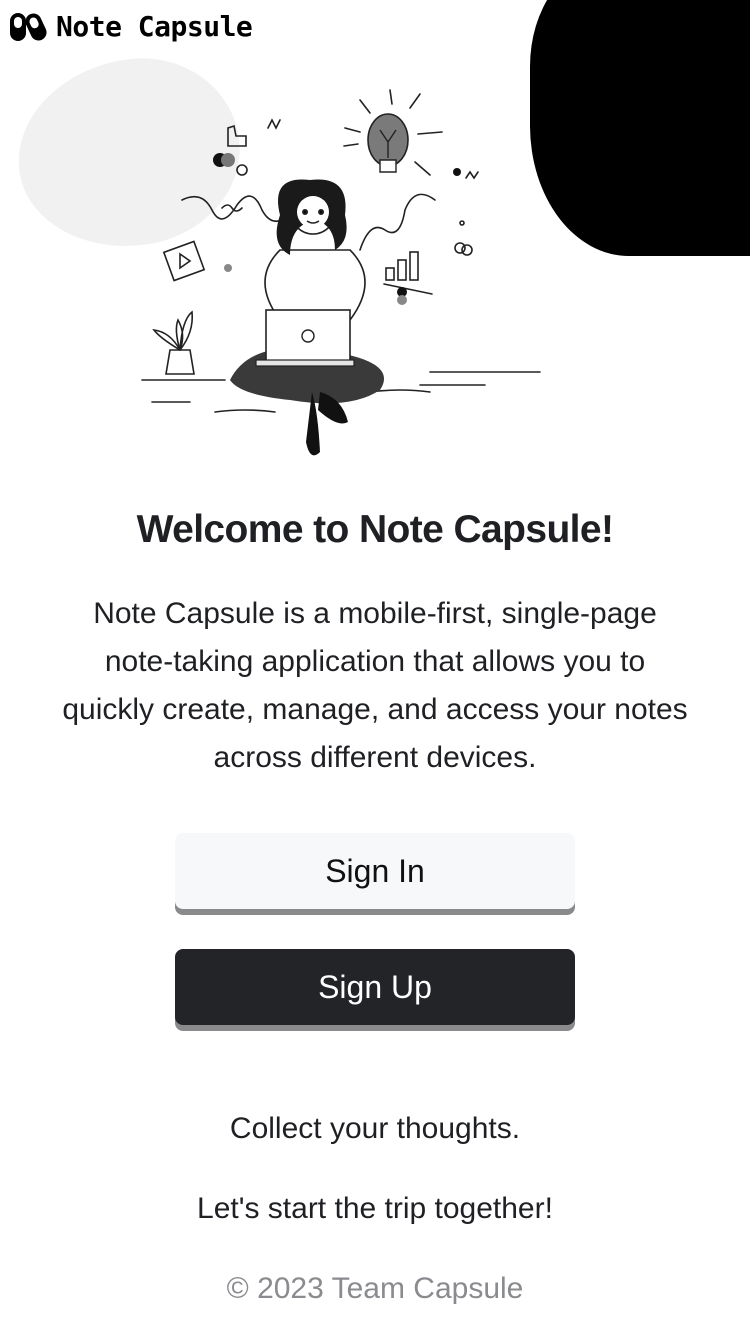  Describe the element at coordinates (375, 529) in the screenshot. I see `welcome-title: Welcome to Note Capsule!` at that location.